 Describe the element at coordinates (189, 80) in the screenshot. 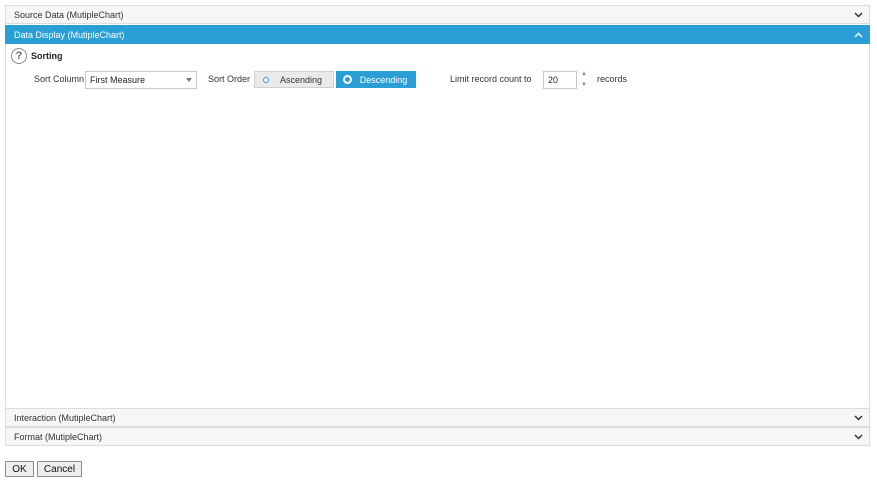

I see `dropdown-caret-icon` at that location.